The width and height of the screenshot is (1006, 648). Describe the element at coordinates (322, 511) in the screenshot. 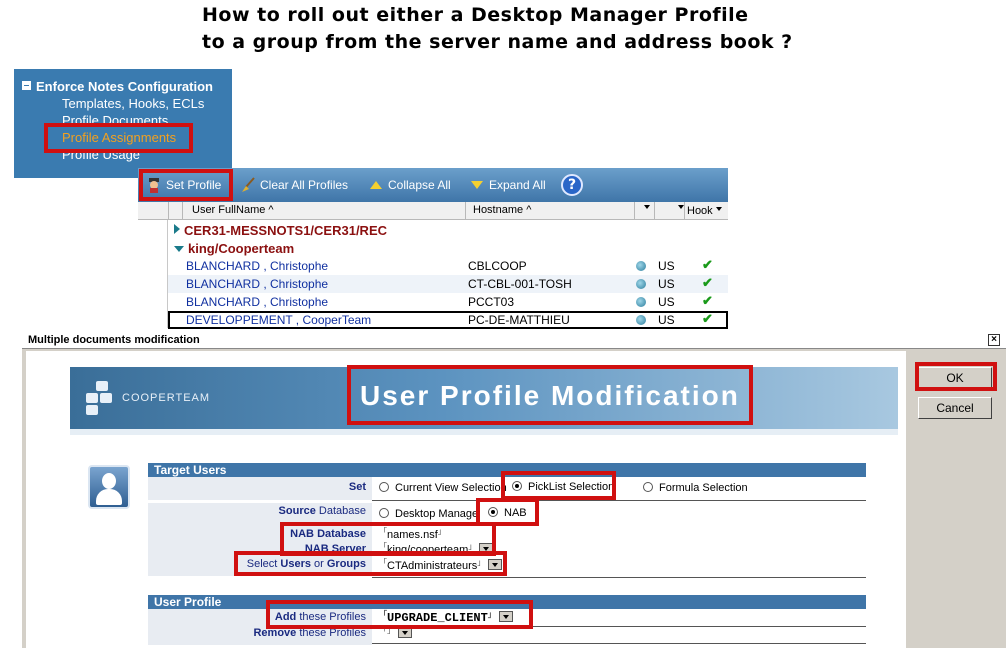

I see `source-database-label: Source Database` at that location.